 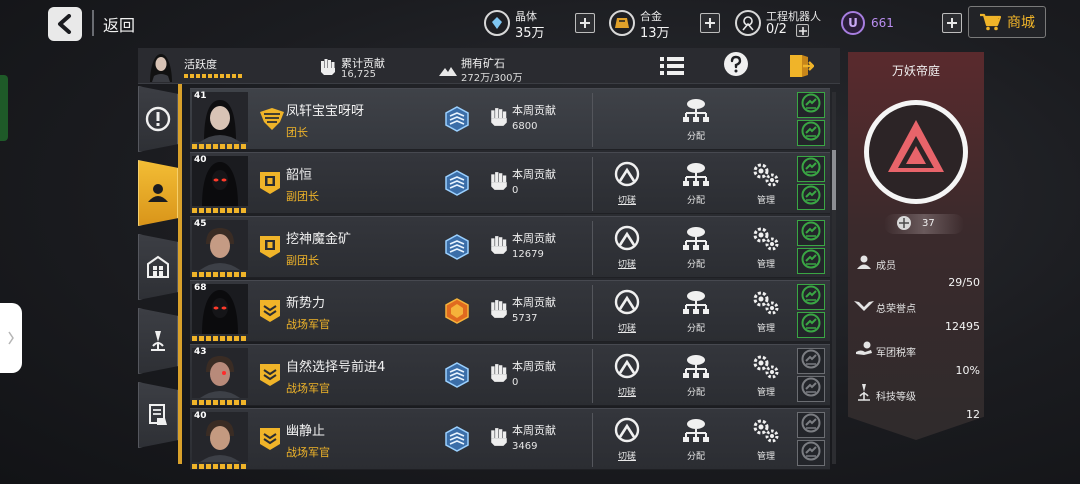 What do you see at coordinates (119, 24) in the screenshot?
I see `back-label: 返回` at bounding box center [119, 24].